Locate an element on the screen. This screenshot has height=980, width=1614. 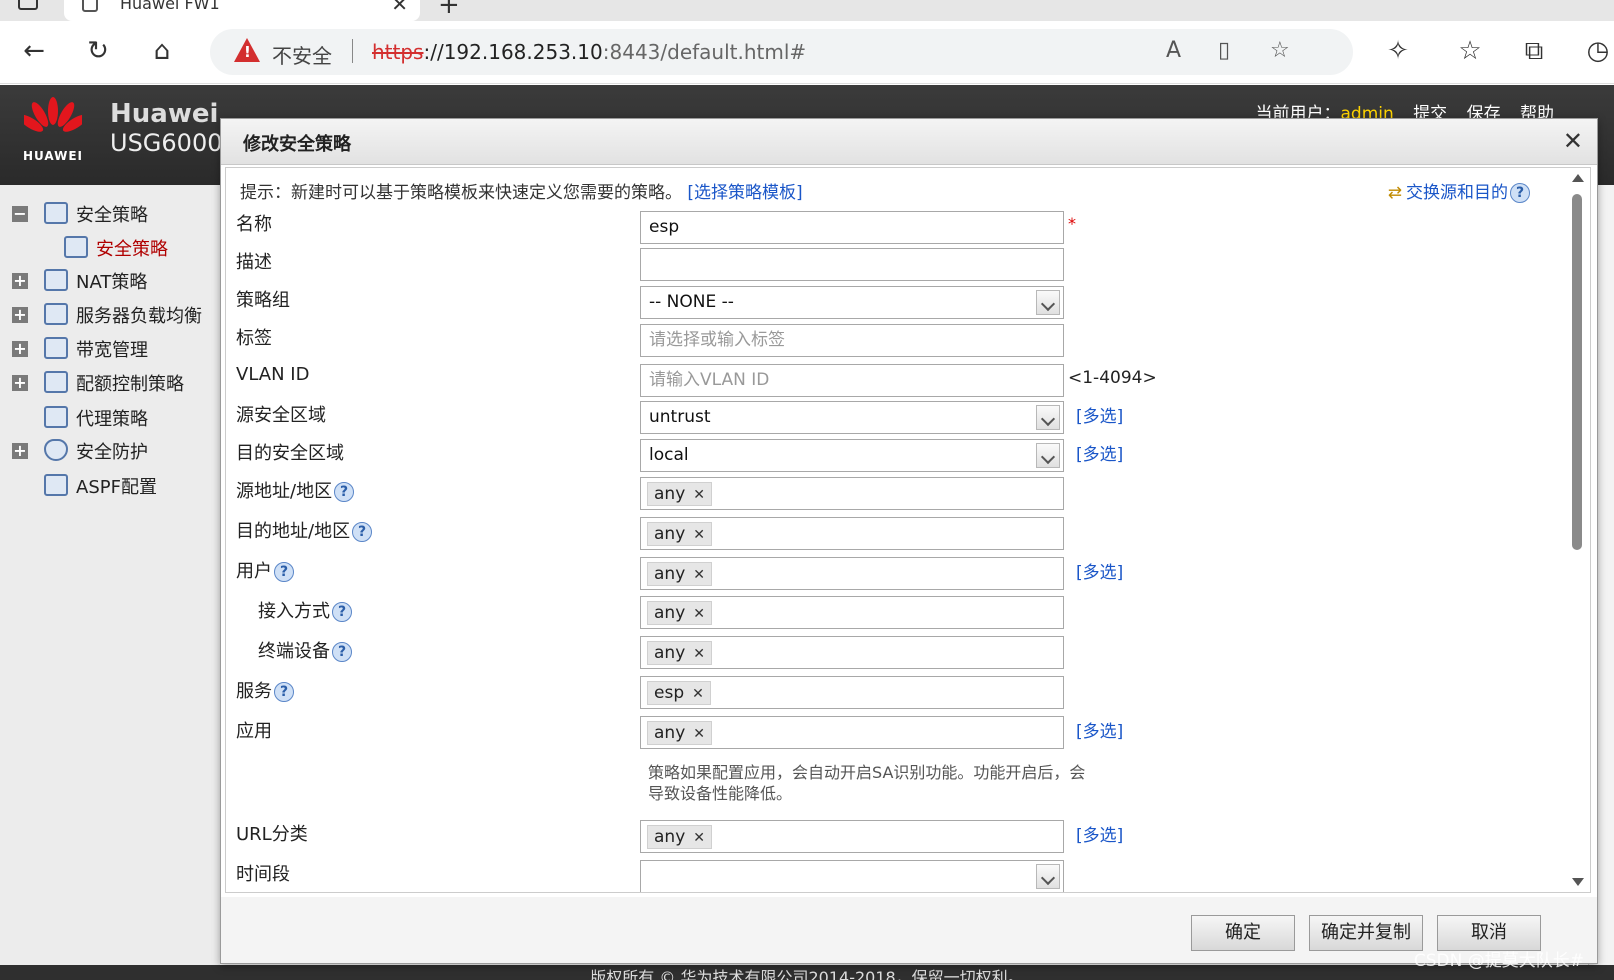
name-label: 名称 is located at coordinates (254, 224).